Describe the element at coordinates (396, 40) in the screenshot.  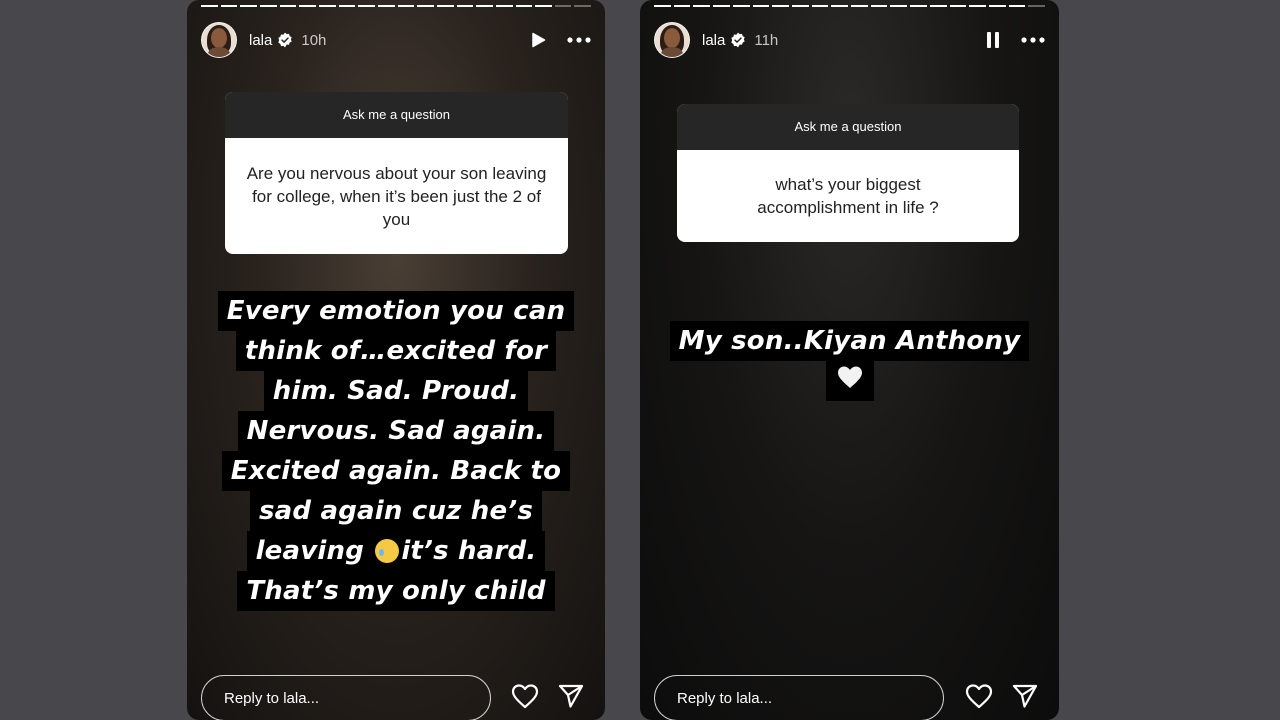
I see `story-header: lala 10h` at that location.